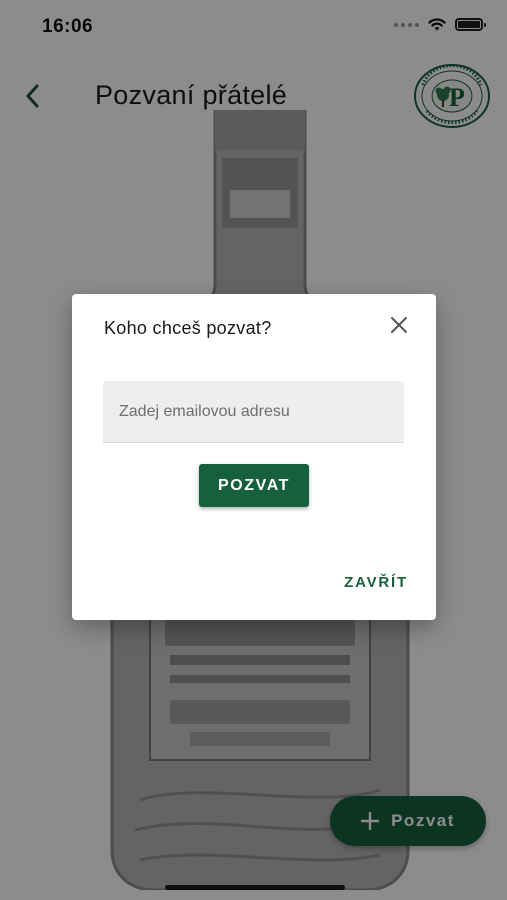 The width and height of the screenshot is (507, 900). I want to click on close-button, so click(399, 325).